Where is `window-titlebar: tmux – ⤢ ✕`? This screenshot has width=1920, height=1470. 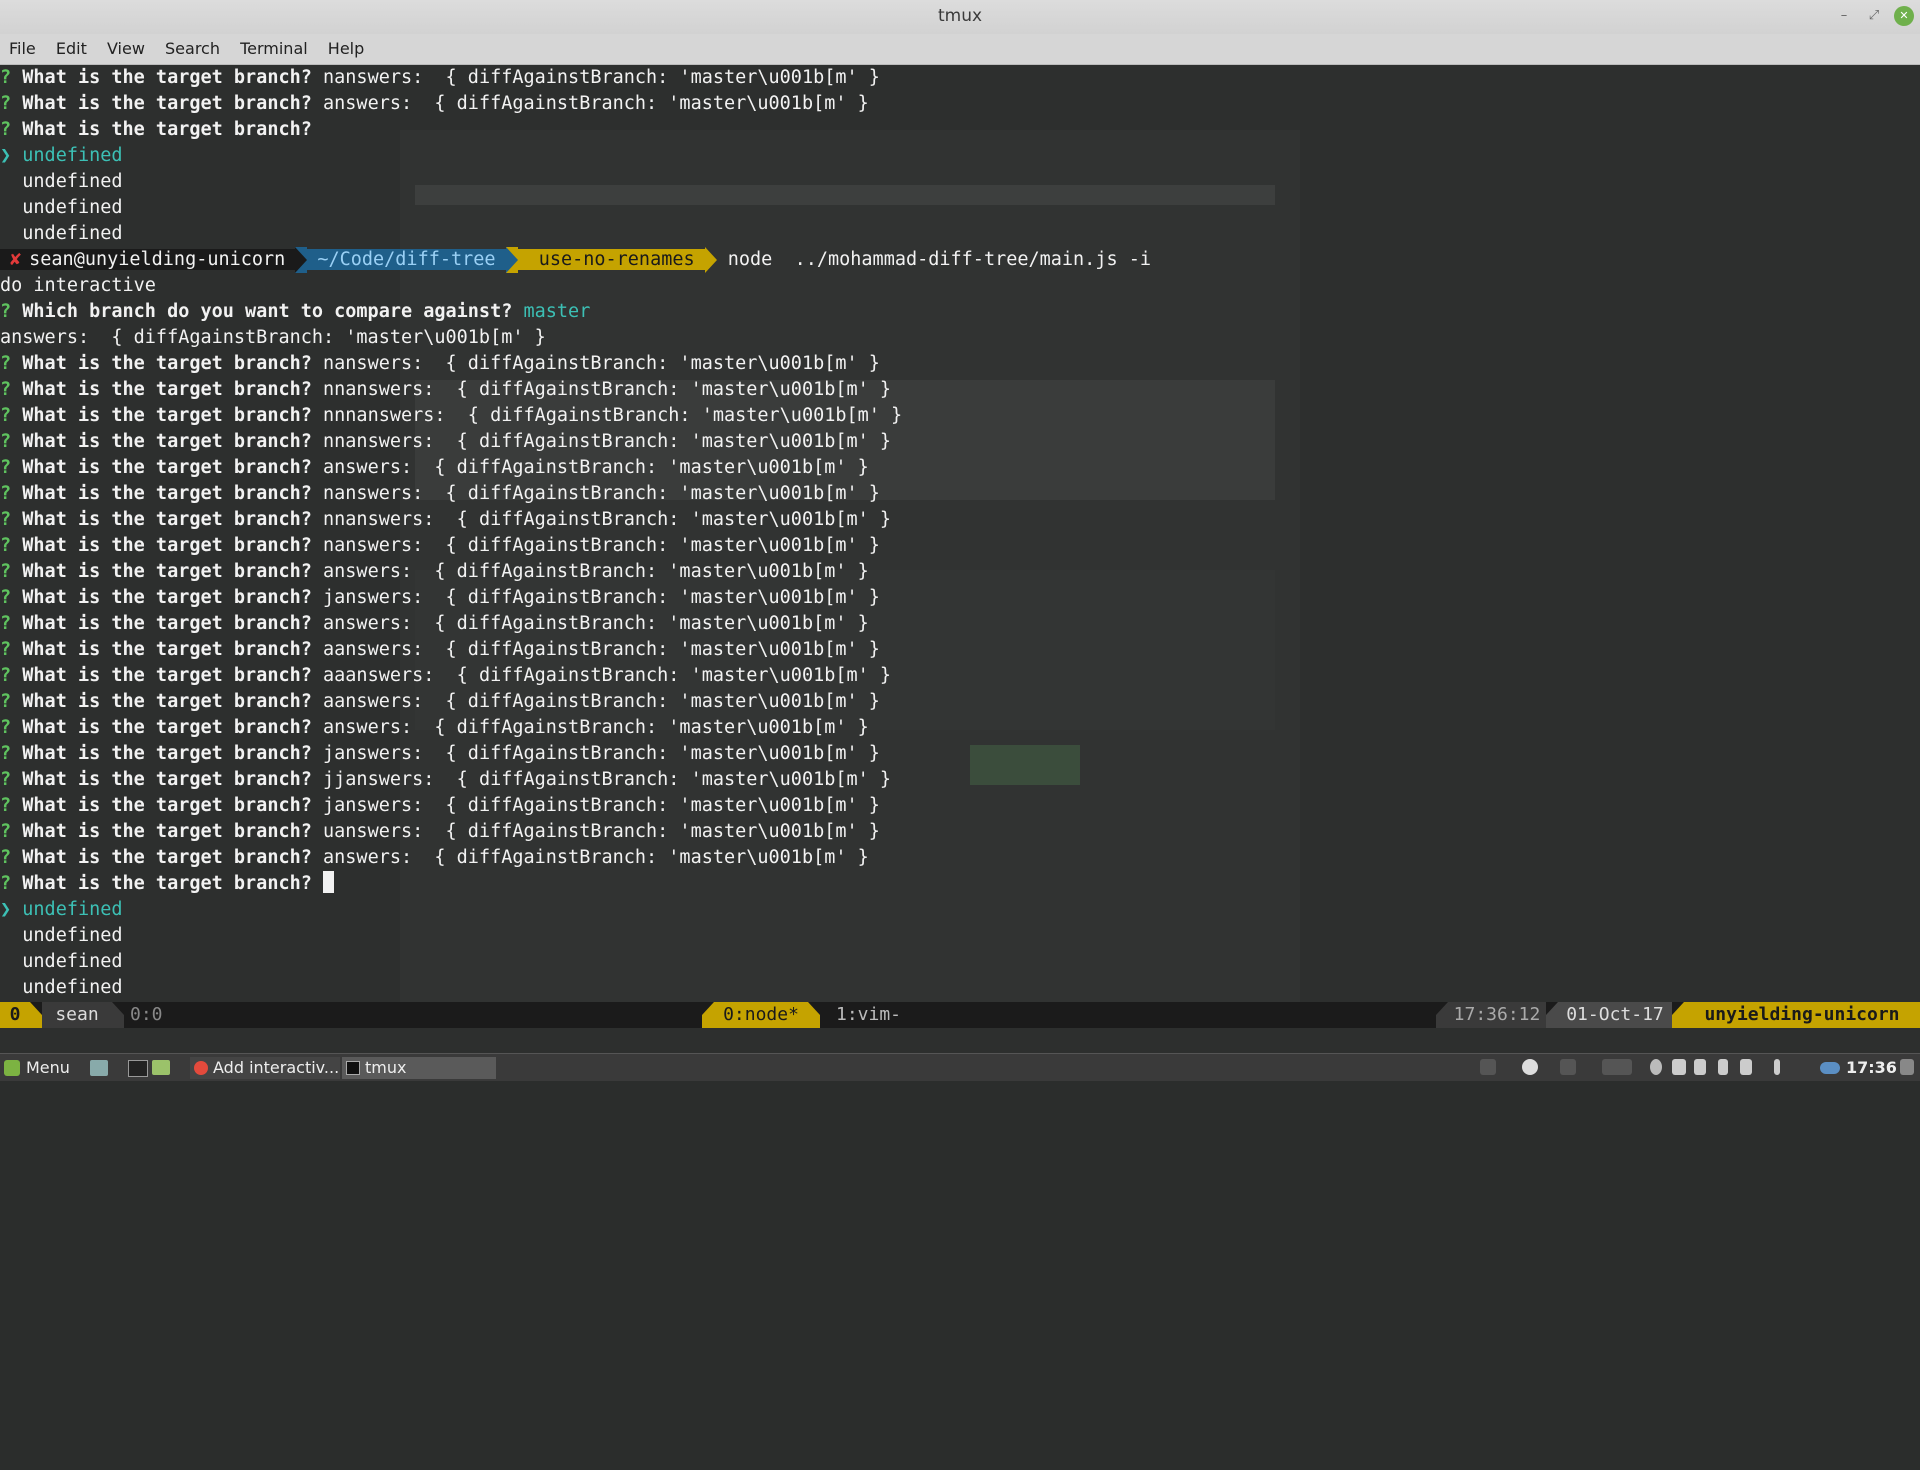 window-titlebar: tmux – ⤢ ✕ is located at coordinates (960, 17).